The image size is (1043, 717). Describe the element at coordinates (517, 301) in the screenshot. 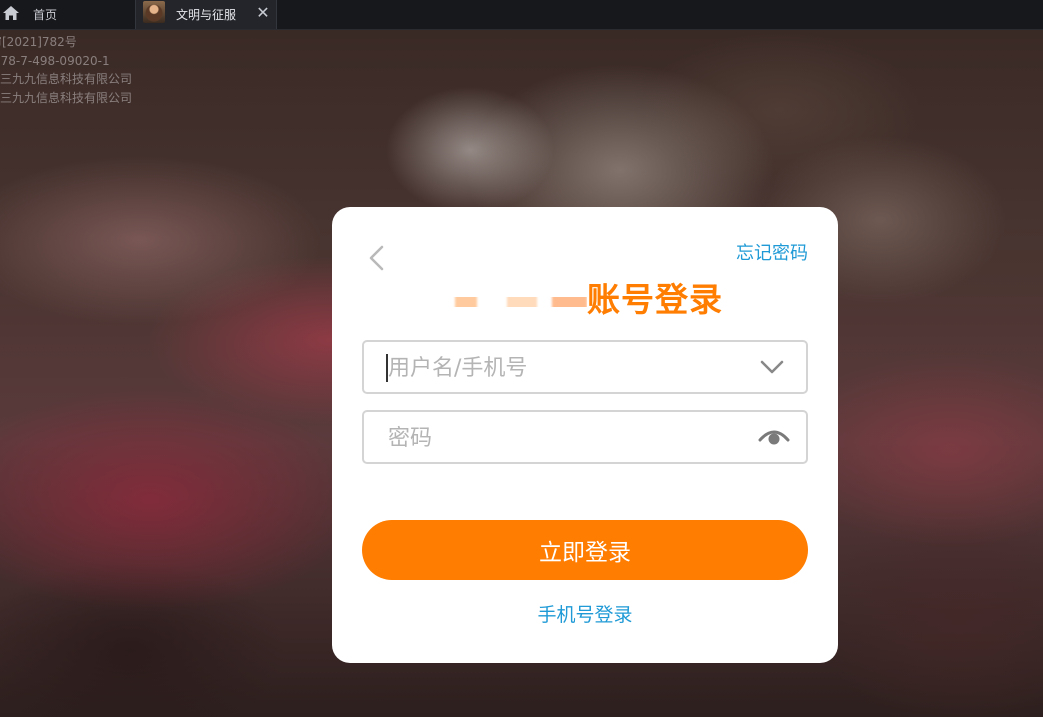

I see `brand-logo-blurred` at that location.